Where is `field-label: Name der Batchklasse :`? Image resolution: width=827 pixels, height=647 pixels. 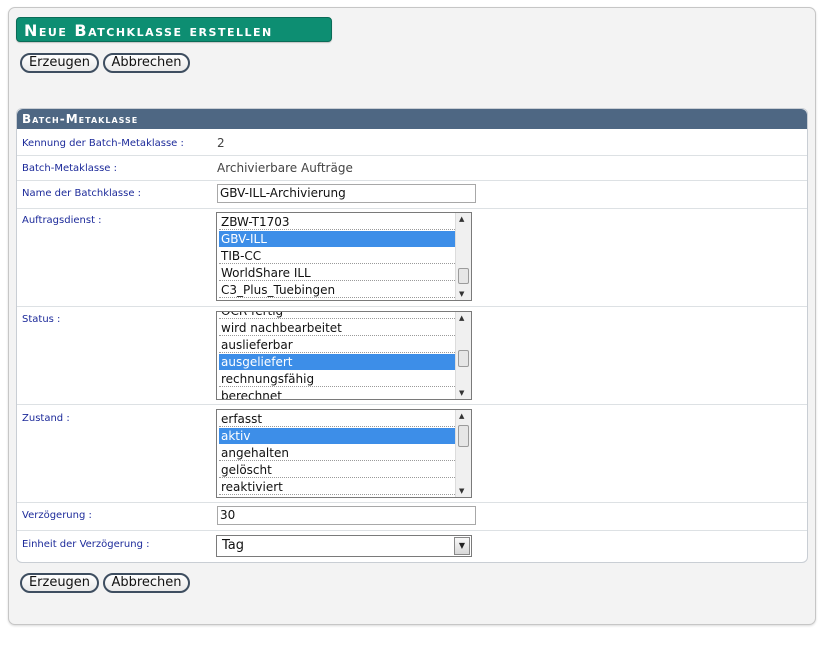
field-label: Name der Batchklasse : is located at coordinates (82, 193).